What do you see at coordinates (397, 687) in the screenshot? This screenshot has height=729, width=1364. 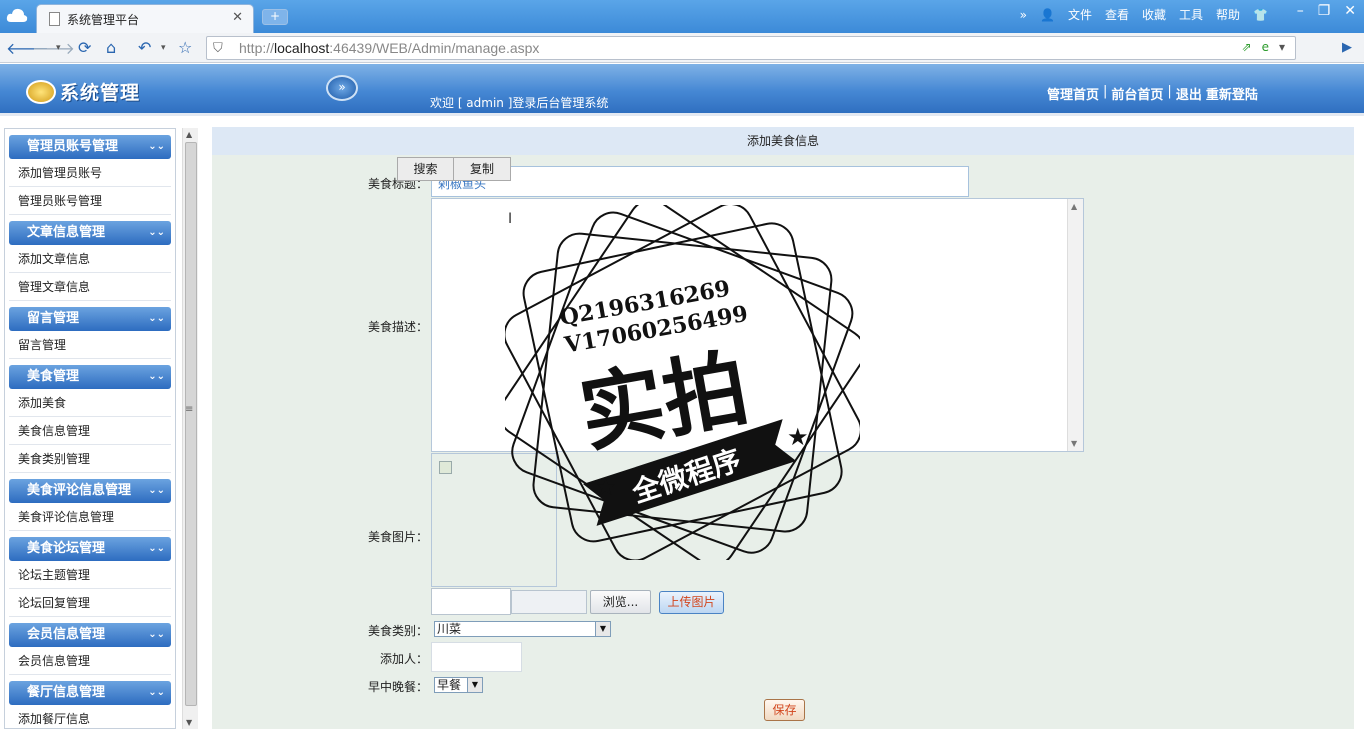 I see `meal-label: 早中晚餐：` at bounding box center [397, 687].